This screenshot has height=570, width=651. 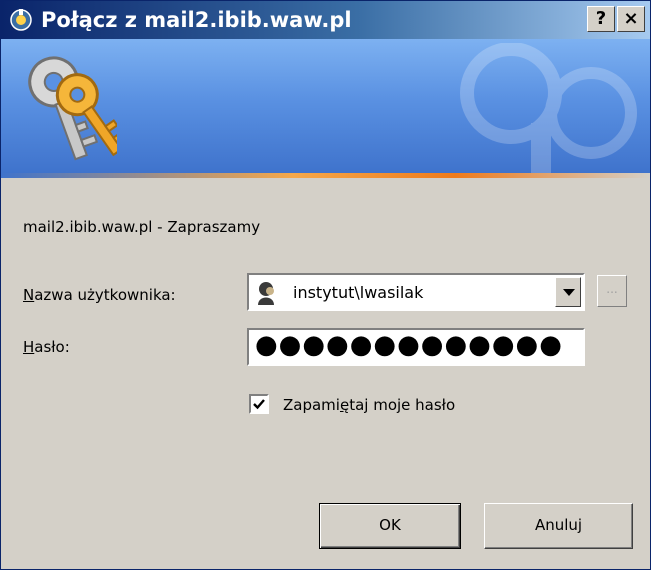 I want to click on username-label-accel: N, so click(x=29, y=295).